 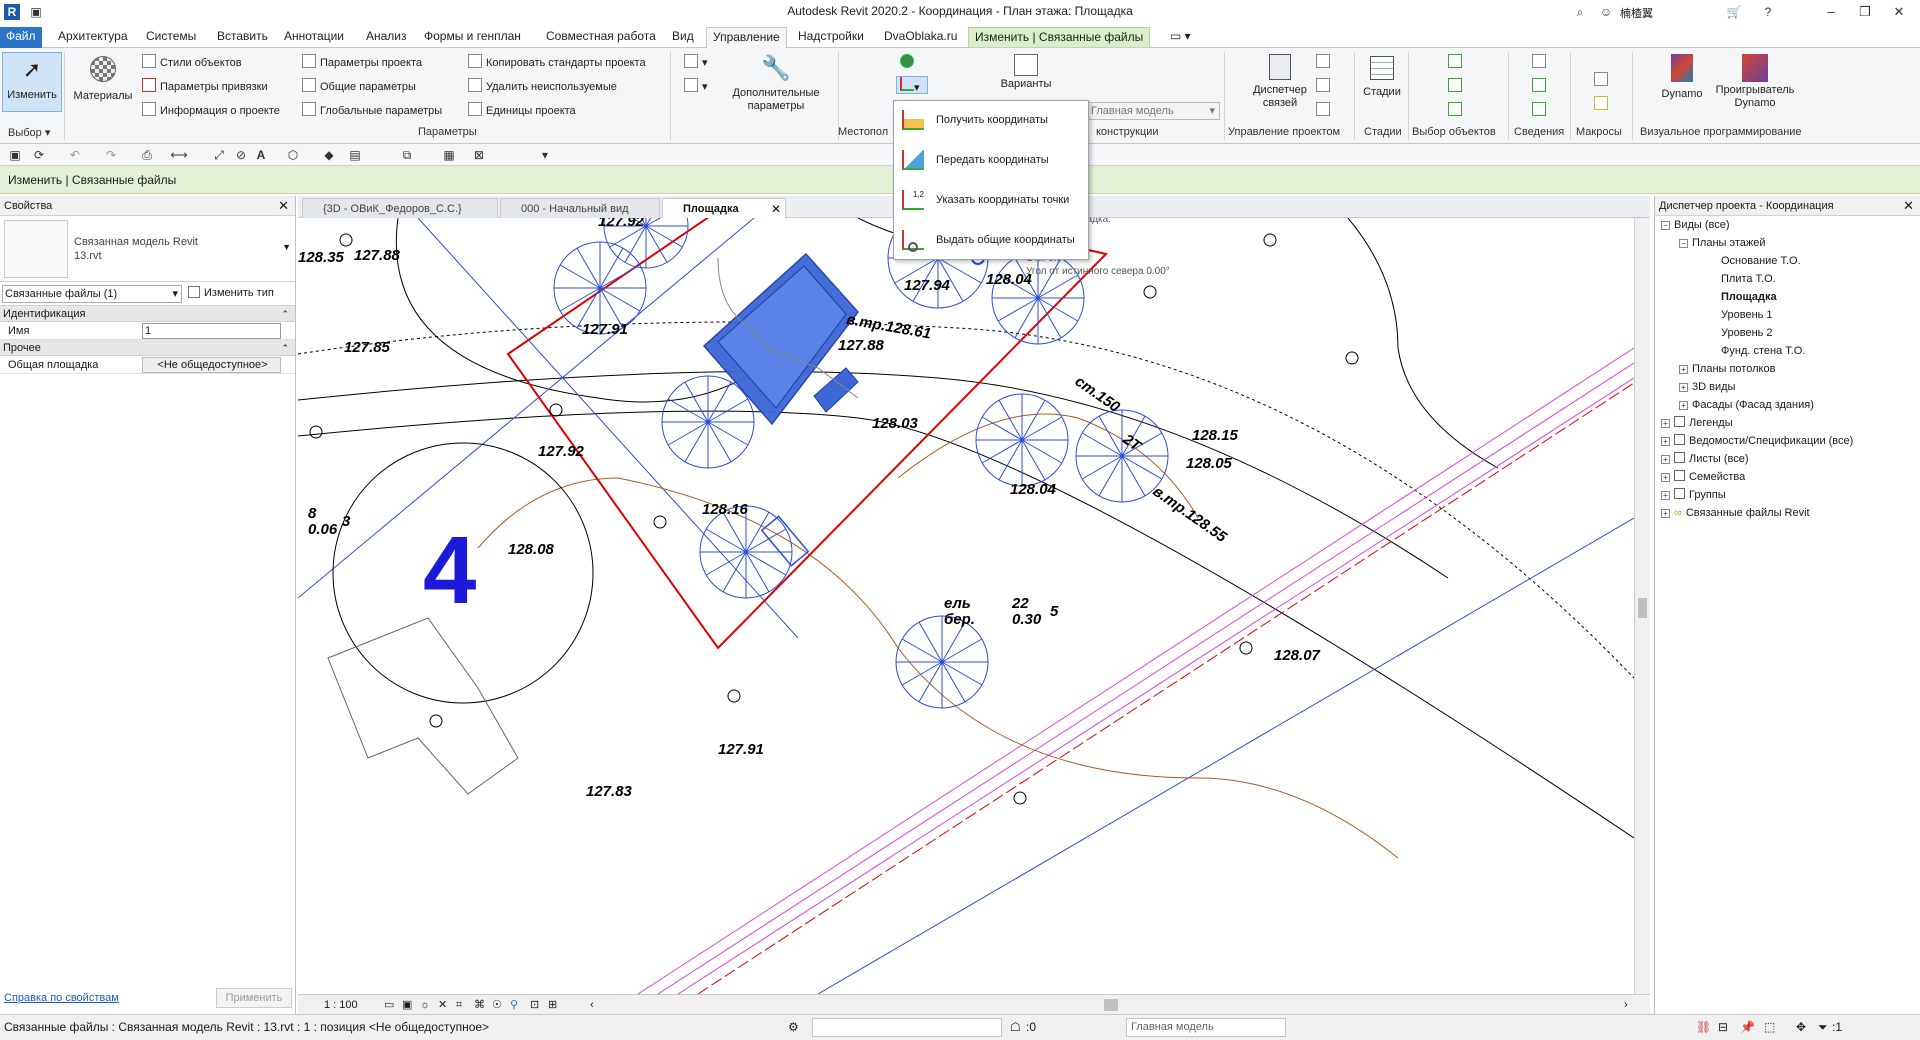 I want to click on shared-site-button: <Не общедоступное>, so click(x=211, y=365).